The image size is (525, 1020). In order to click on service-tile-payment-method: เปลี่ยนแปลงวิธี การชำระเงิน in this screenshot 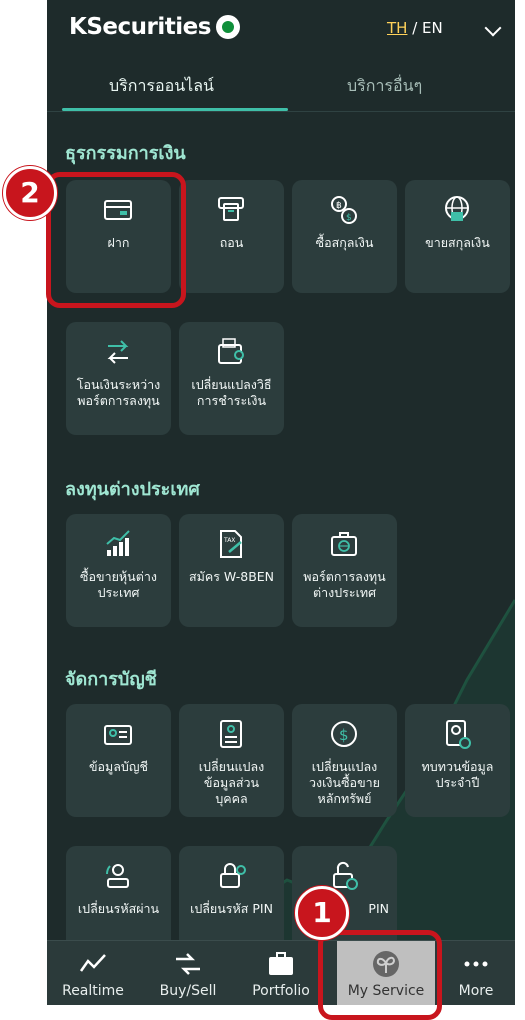, I will do `click(231, 378)`.